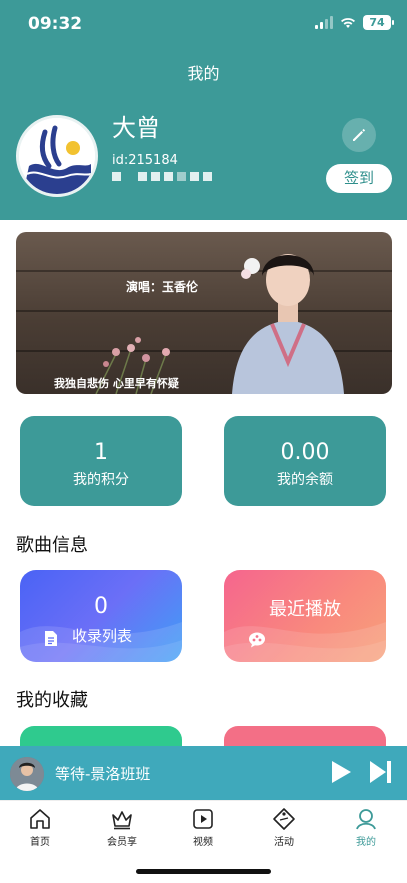 This screenshot has height=883, width=407. Describe the element at coordinates (203, 819) in the screenshot. I see `video-icon` at that location.